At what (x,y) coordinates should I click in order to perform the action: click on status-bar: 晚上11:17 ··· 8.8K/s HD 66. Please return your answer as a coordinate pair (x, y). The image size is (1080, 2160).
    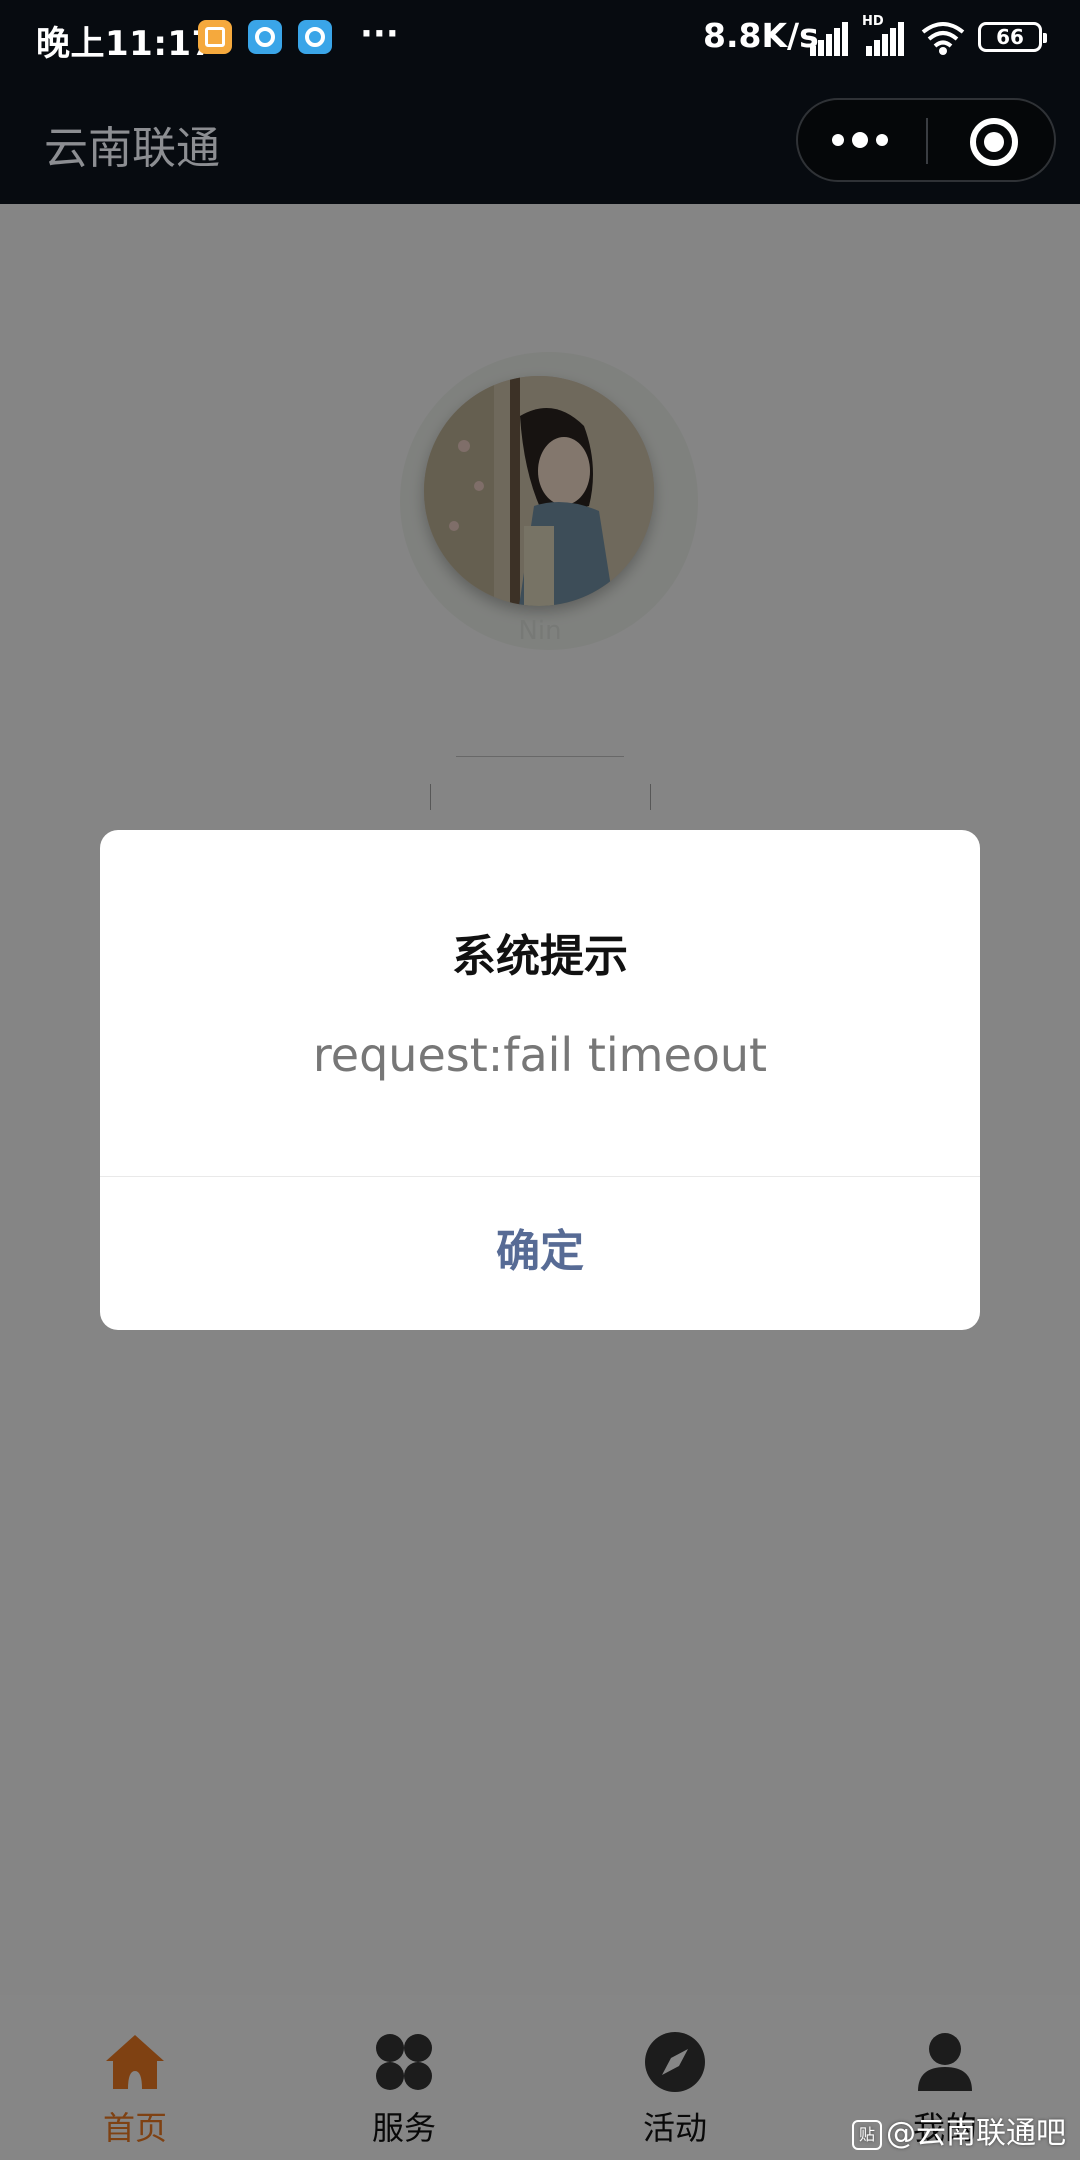
    Looking at the image, I should click on (540, 38).